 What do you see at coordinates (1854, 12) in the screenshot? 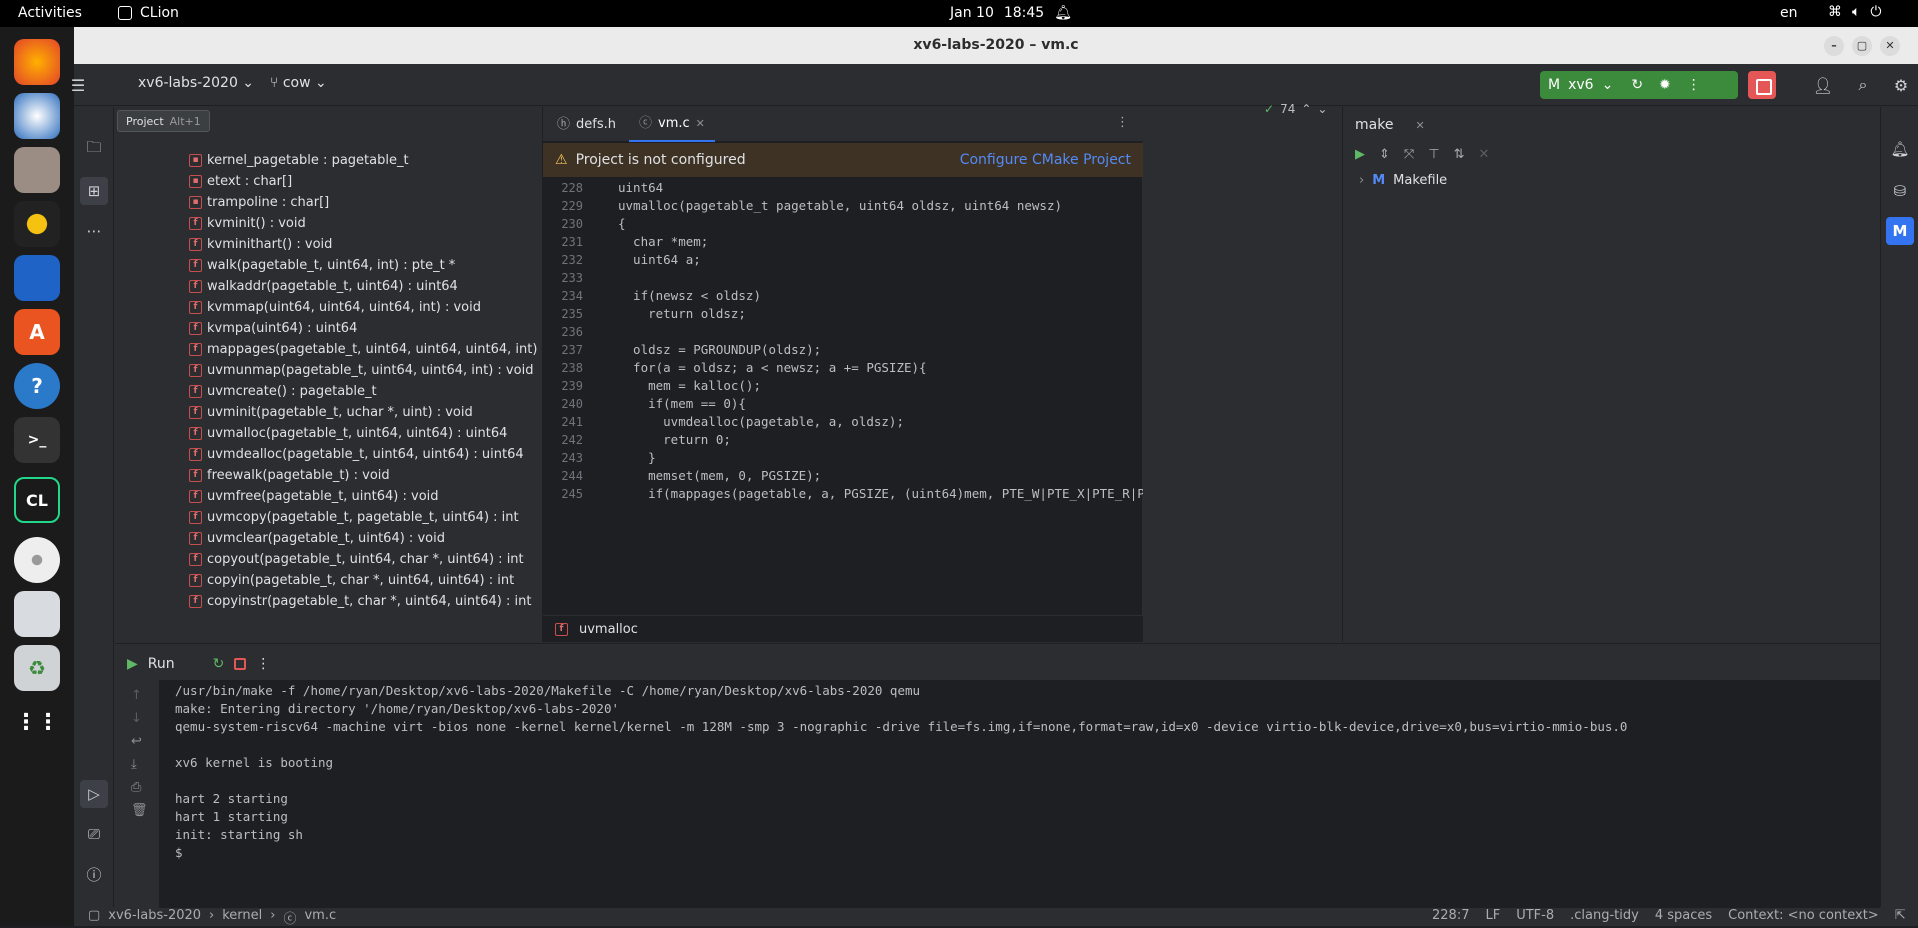
I see `system-menu: ⌘ 🔈︎ ⏻` at bounding box center [1854, 12].